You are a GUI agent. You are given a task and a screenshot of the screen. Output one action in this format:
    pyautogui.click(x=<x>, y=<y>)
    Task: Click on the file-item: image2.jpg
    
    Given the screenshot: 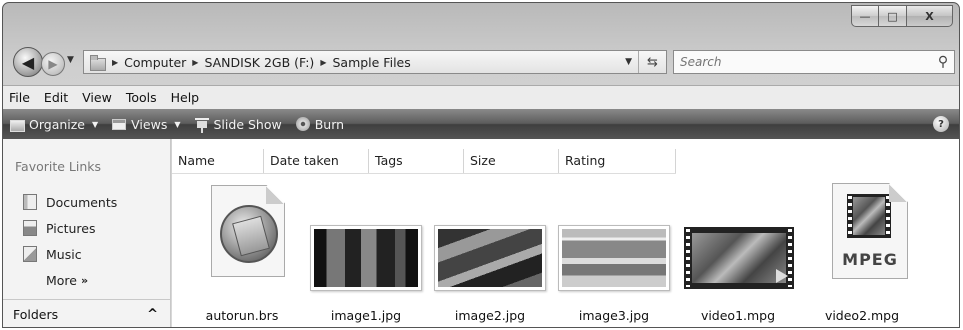 What is the action you would take?
    pyautogui.click(x=490, y=251)
    